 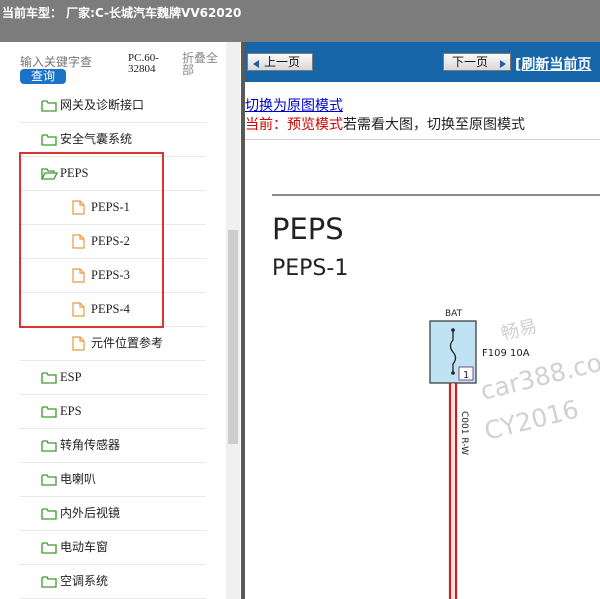 I want to click on preview-status: 当前：预览模式若需看大图，切换至原图模式, so click(x=385, y=124).